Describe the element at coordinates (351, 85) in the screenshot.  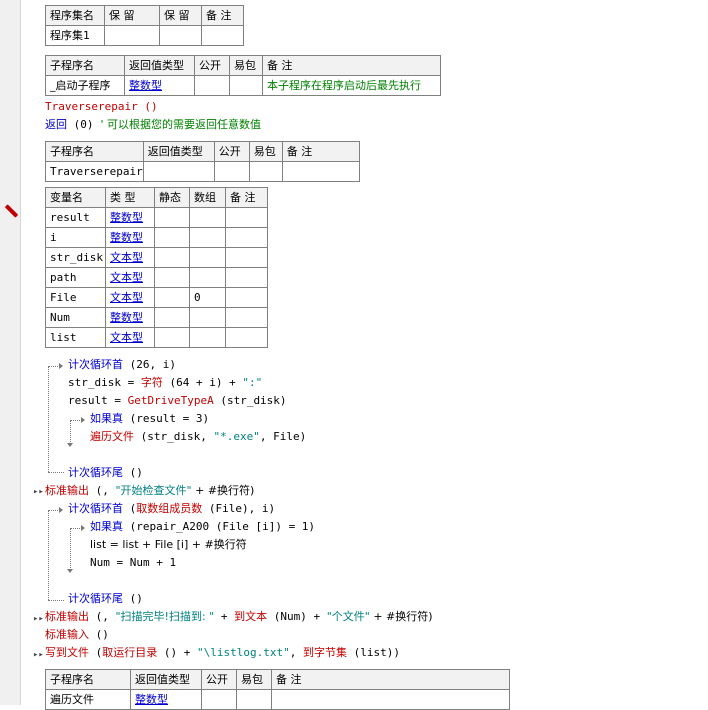
I see `note-cell: 本子程序在程序启动后最先执行` at that location.